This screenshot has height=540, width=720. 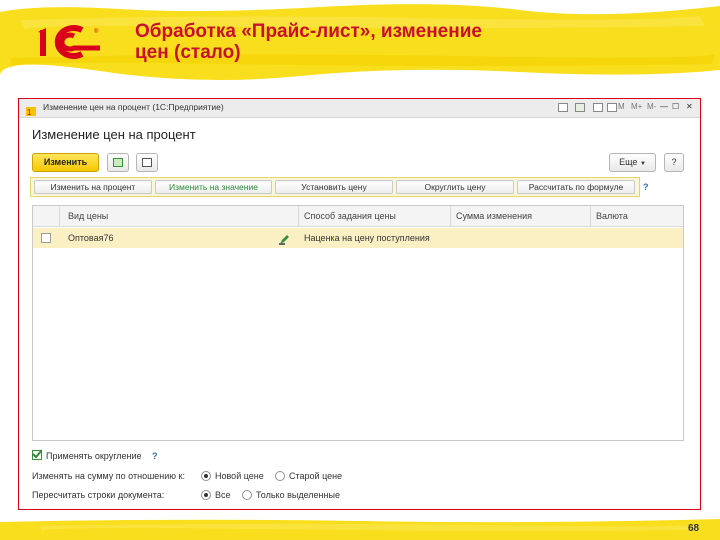 What do you see at coordinates (350, 216) in the screenshot?
I see `col-method: Способ задания цены` at bounding box center [350, 216].